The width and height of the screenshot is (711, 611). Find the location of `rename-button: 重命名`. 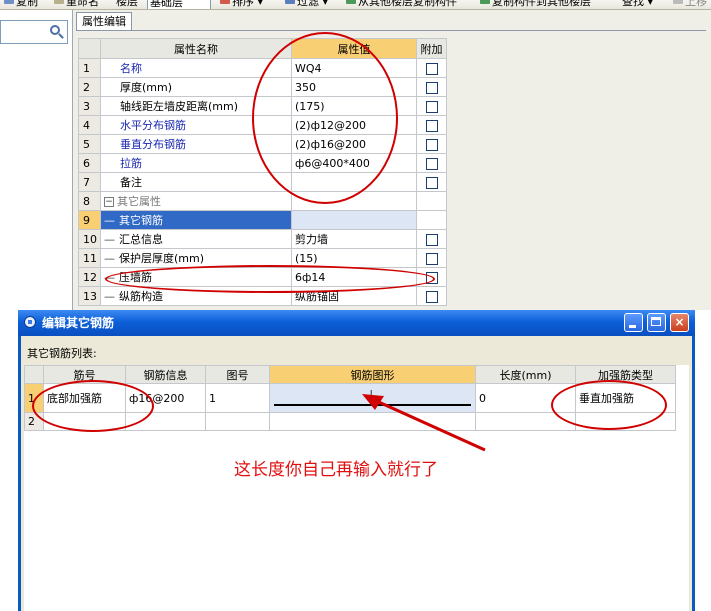

rename-button: 重命名 is located at coordinates (76, 4).